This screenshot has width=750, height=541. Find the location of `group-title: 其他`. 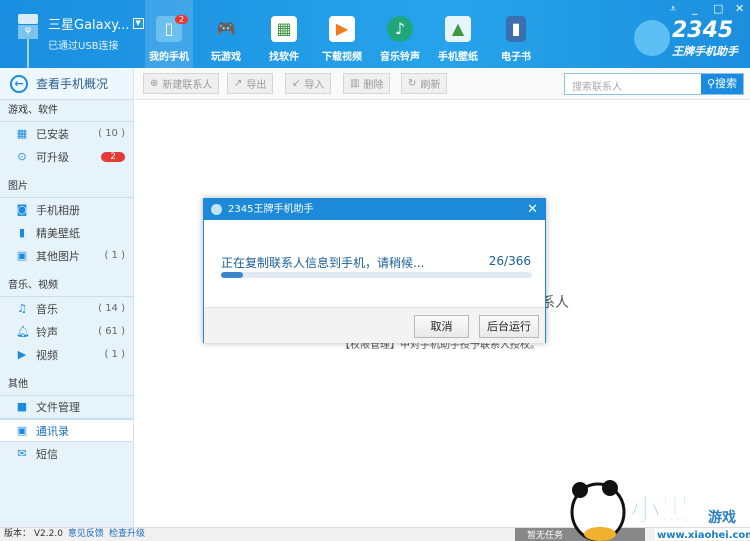

group-title: 其他 is located at coordinates (66, 385).